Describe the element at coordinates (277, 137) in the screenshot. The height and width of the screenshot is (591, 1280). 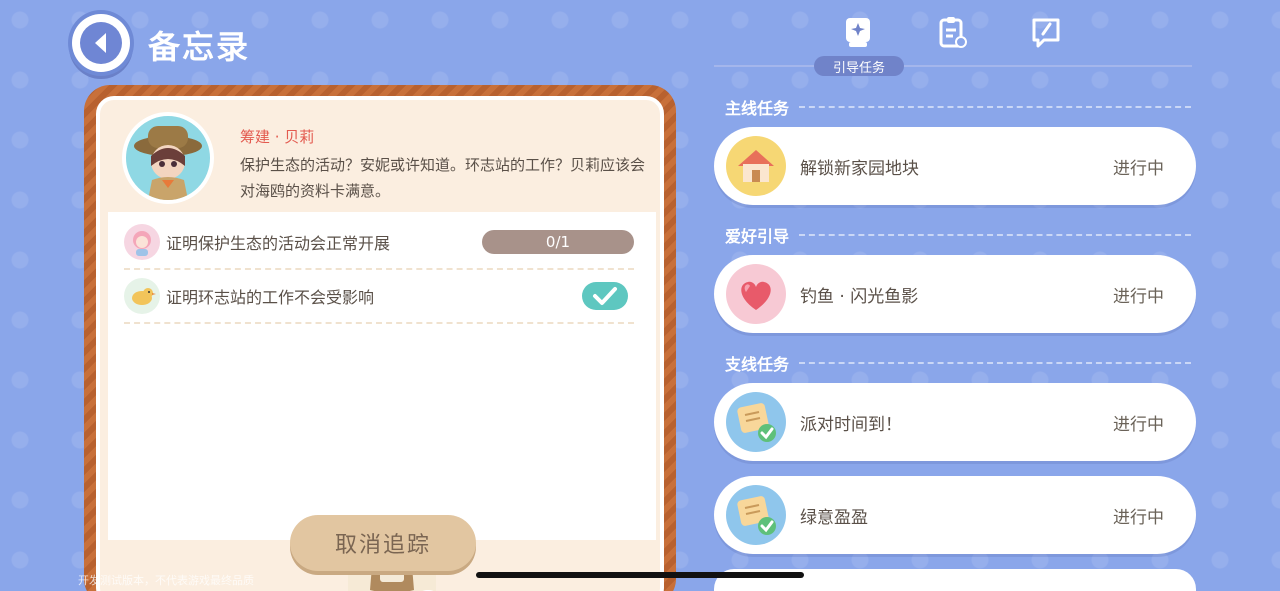
I see `npc-name: 筹建 · 贝莉` at that location.